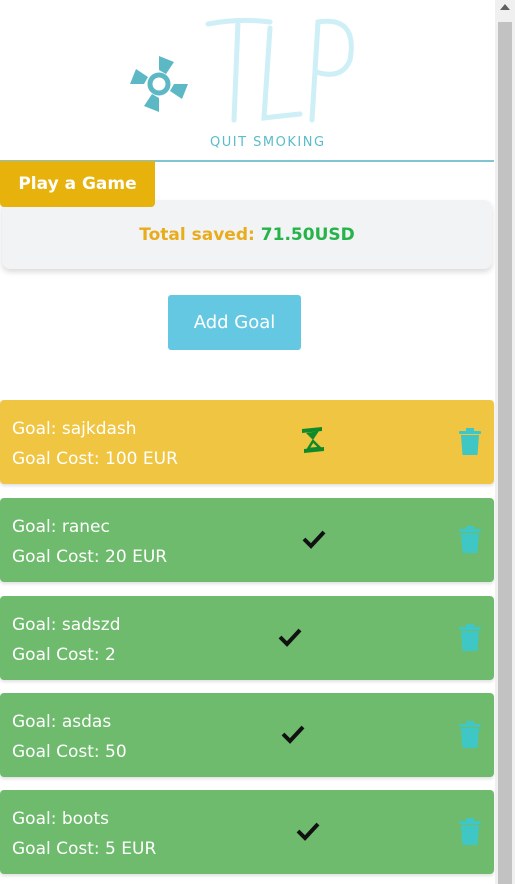 The image size is (515, 884). I want to click on goal-card: Goal: asdas Goal Cost: 50, so click(247, 735).